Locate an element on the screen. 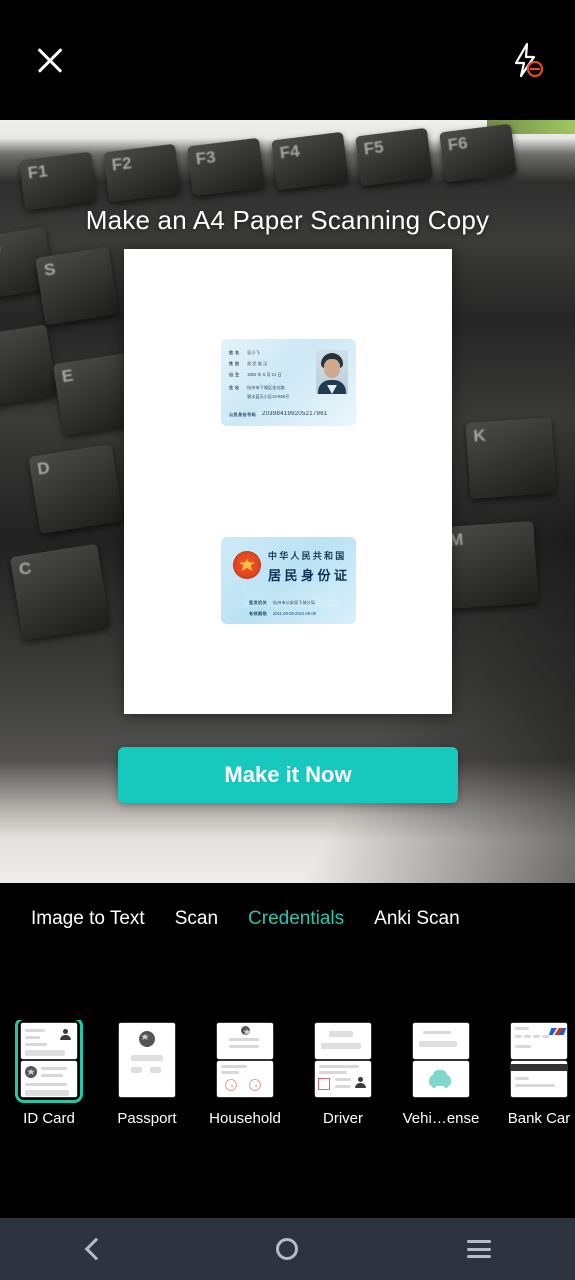 The height and width of the screenshot is (1280, 575). keycap: F4 is located at coordinates (310, 161).